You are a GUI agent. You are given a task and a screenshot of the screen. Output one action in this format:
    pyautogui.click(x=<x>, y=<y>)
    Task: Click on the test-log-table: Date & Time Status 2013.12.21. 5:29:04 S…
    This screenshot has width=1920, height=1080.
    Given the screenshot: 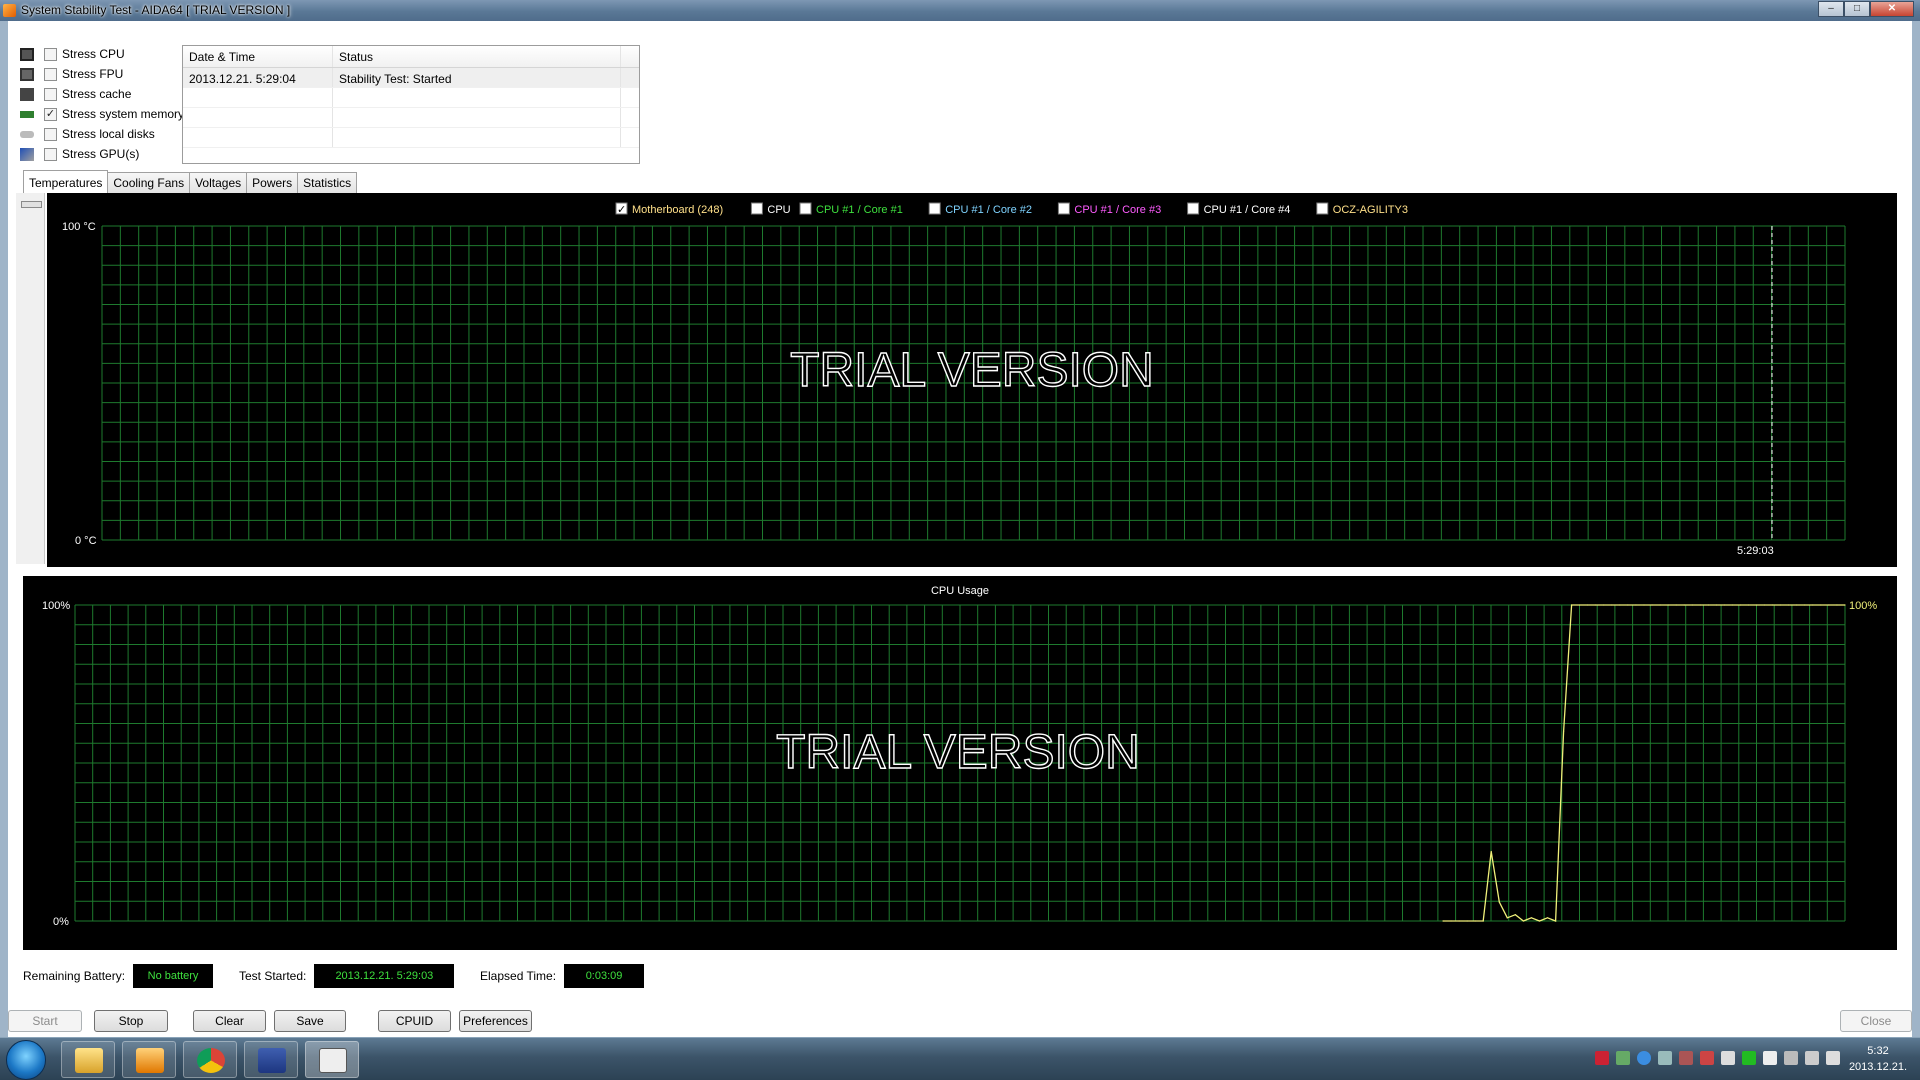 What is the action you would take?
    pyautogui.click(x=411, y=104)
    